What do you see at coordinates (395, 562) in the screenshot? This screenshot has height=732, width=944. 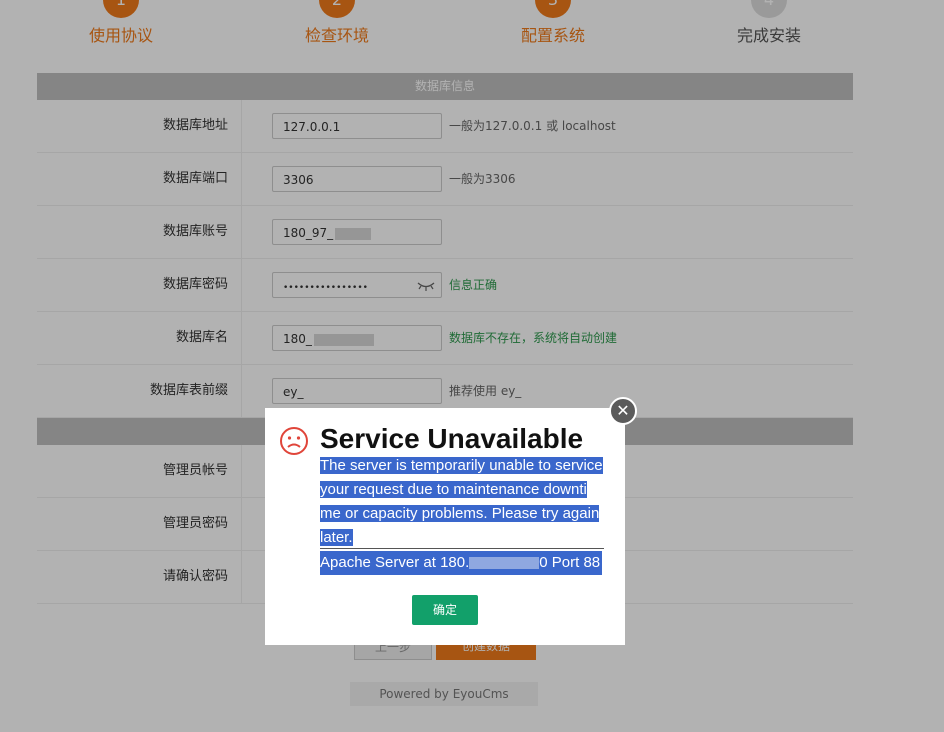 I see `server-info-text: Apache Server at 180.` at bounding box center [395, 562].